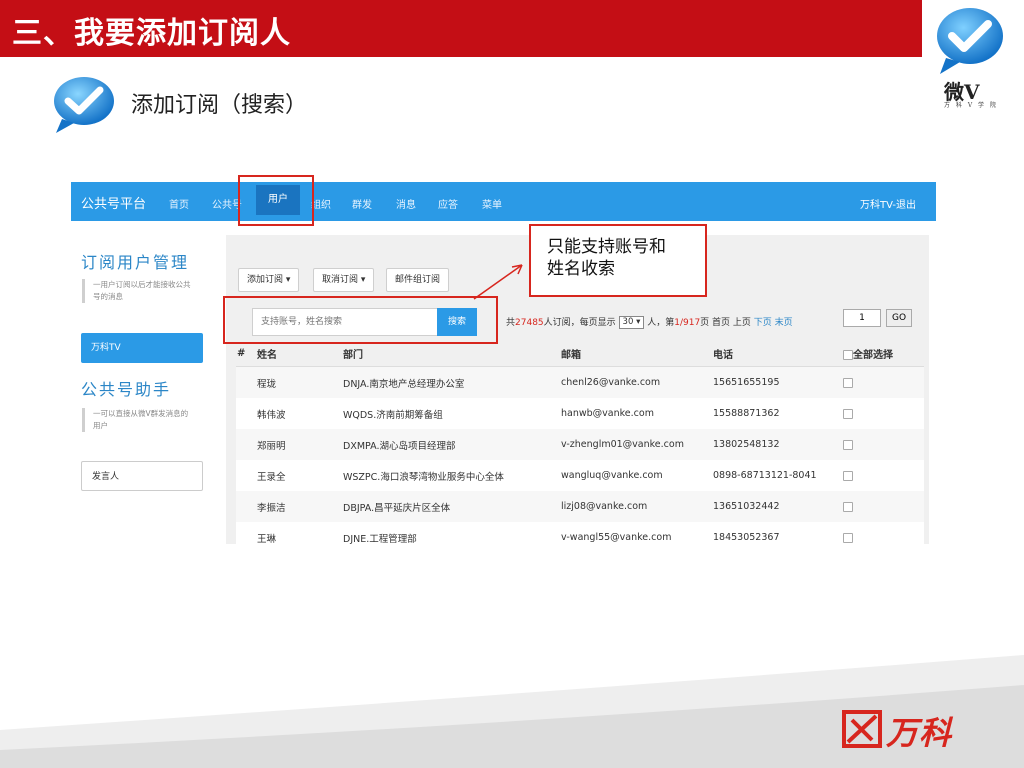 This screenshot has height=768, width=1024. I want to click on cell-email: lizj08@vanke.com, so click(636, 506).